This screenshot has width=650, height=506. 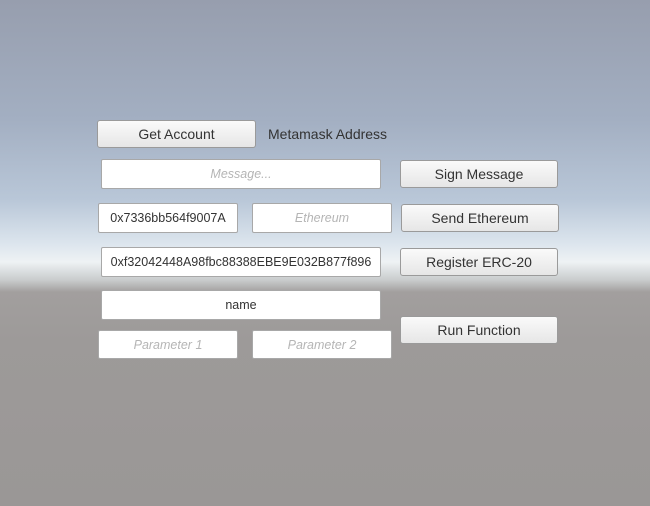 I want to click on ethereum-placeholder: Ethereum, so click(x=322, y=218).